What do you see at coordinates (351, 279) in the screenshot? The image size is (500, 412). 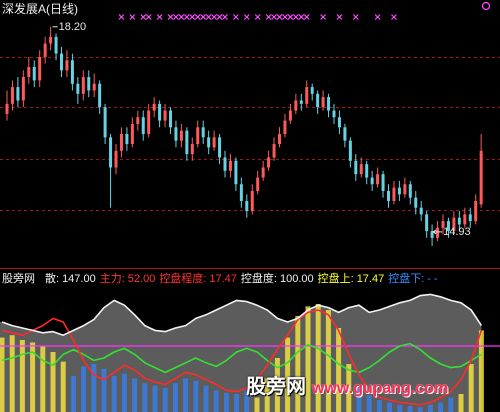 I see `legend-item-kongpan-upper: 控盘上: 17.47` at bounding box center [351, 279].